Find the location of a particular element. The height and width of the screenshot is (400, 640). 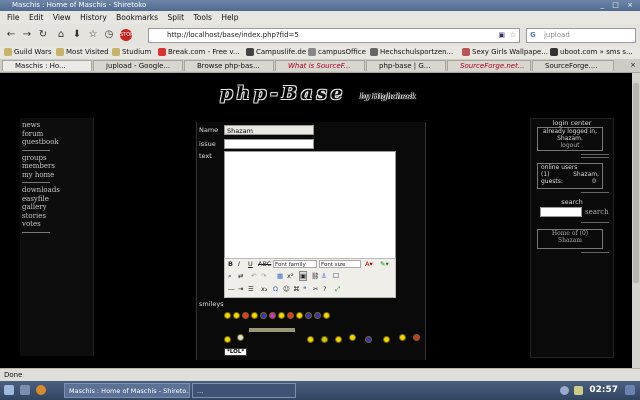

menu-tools: Tools is located at coordinates (202, 17).